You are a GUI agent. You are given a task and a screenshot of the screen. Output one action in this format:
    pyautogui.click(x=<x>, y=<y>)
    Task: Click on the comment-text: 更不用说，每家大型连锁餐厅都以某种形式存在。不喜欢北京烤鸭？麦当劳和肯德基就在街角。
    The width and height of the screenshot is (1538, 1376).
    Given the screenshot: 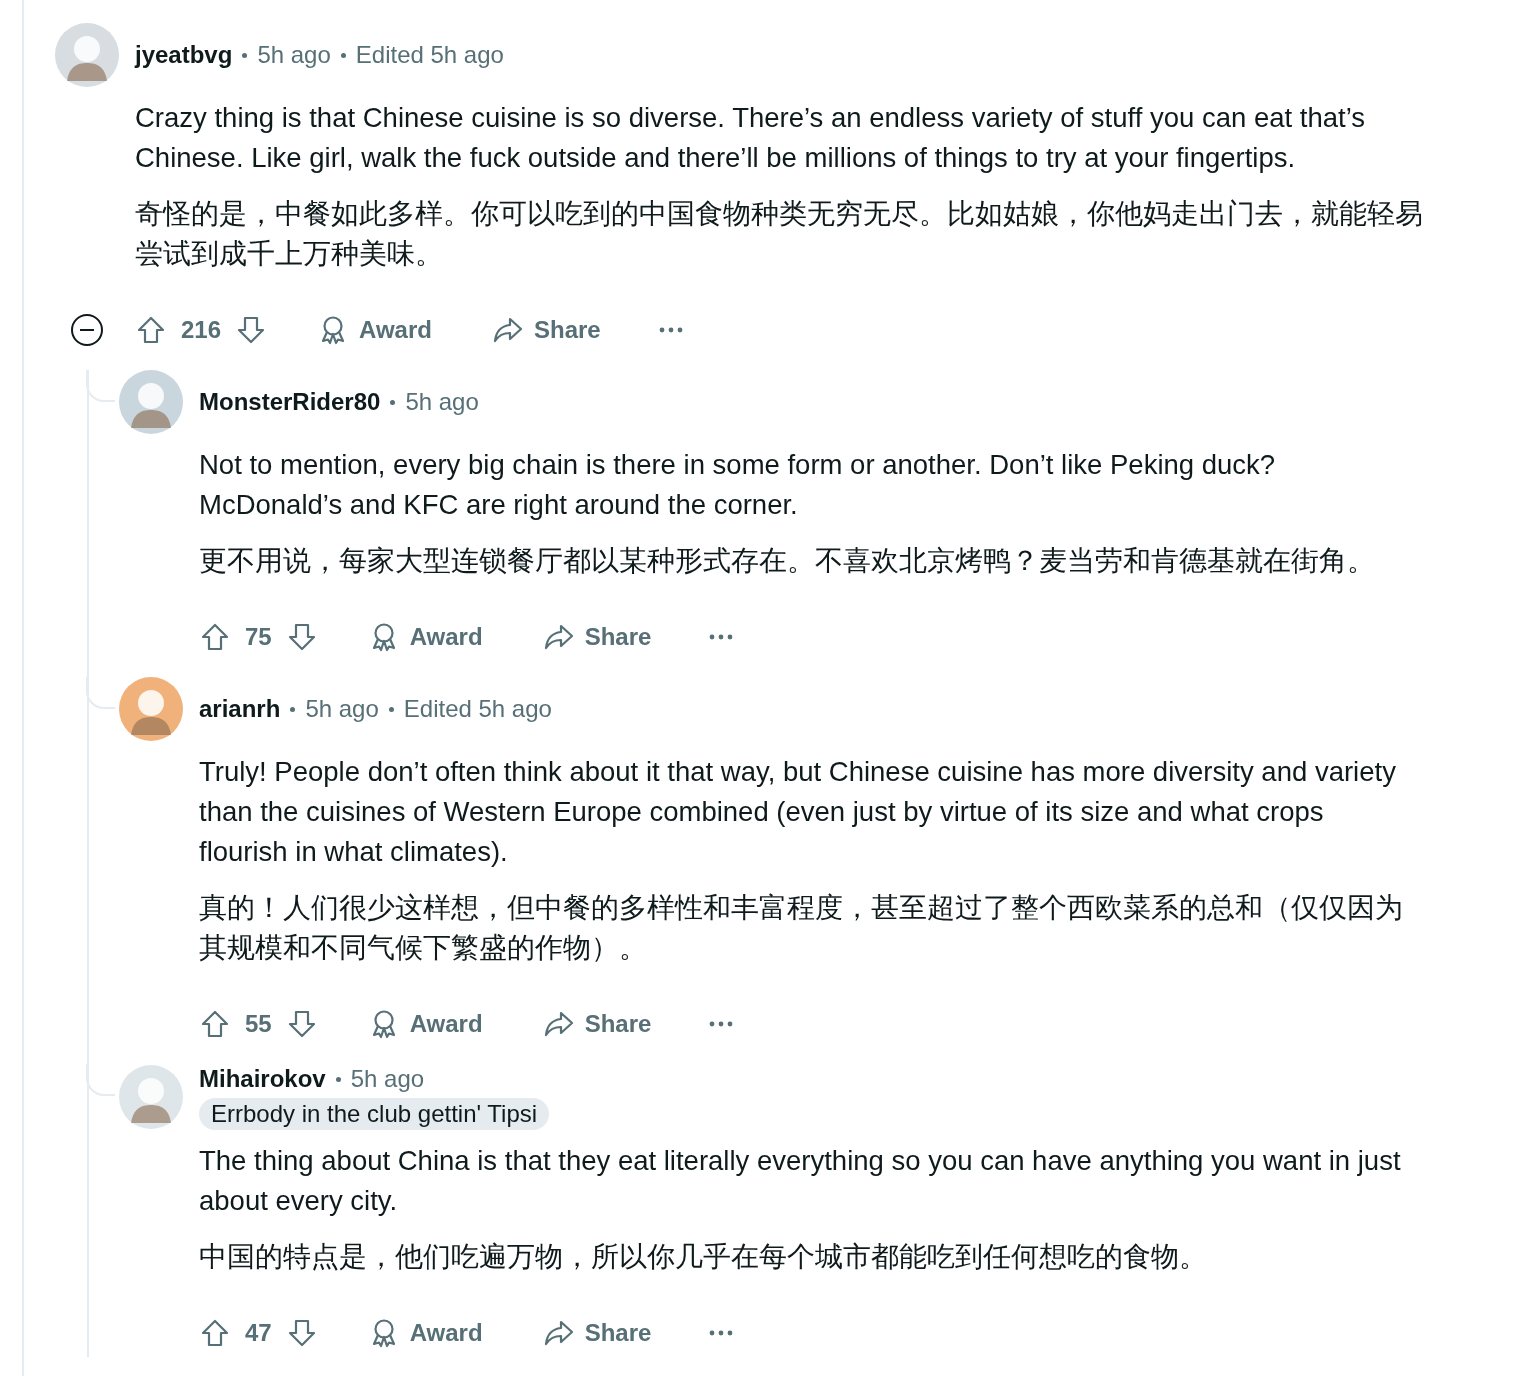 What is the action you would take?
    pyautogui.click(x=787, y=561)
    